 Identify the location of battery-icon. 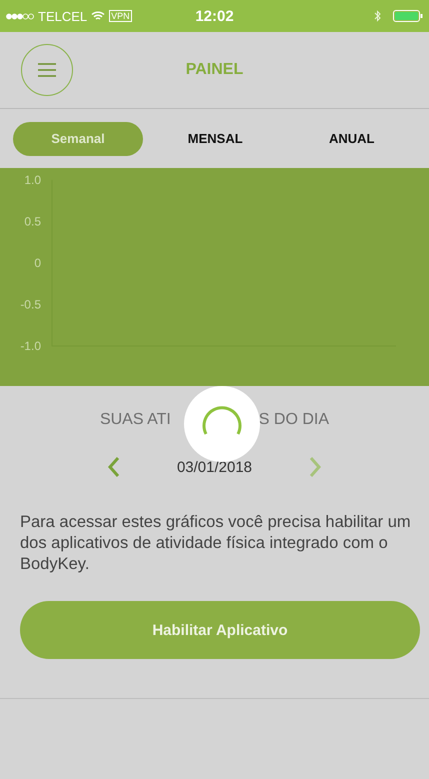
(408, 16).